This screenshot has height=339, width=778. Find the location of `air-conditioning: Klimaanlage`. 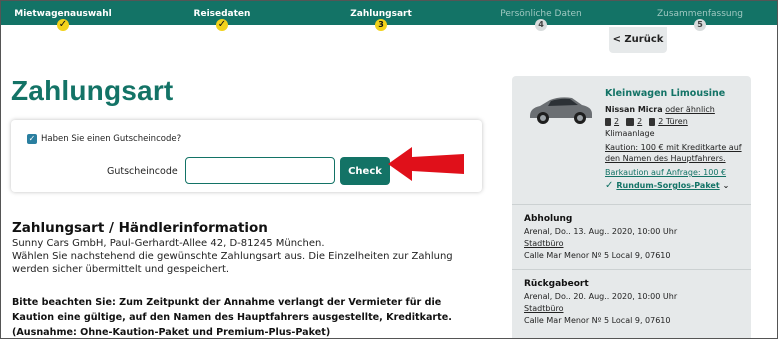

air-conditioning: Klimaanlage is located at coordinates (630, 133).